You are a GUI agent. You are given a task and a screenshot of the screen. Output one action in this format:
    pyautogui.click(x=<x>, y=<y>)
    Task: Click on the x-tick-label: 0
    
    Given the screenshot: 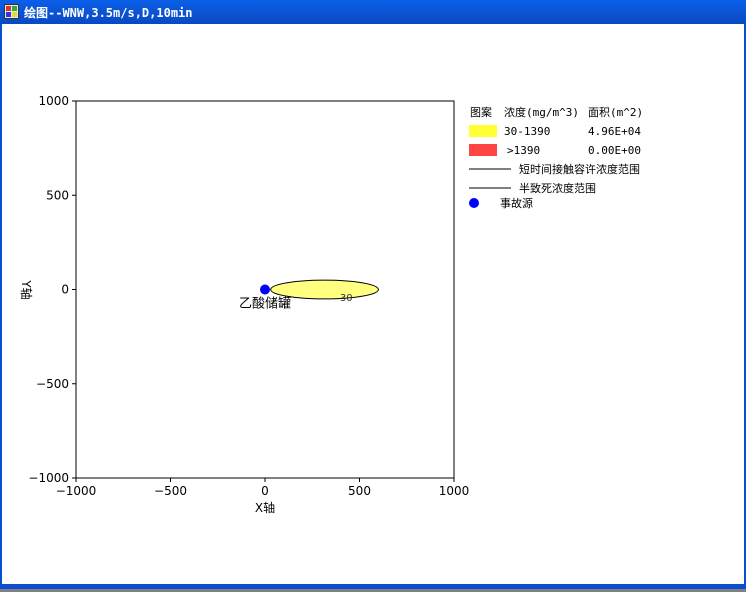 What is the action you would take?
    pyautogui.click(x=265, y=491)
    